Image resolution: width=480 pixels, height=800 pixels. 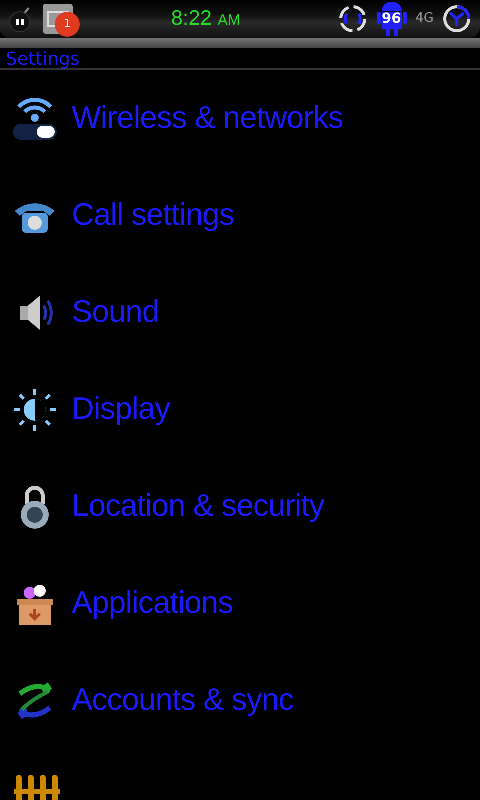 What do you see at coordinates (240, 603) in the screenshot?
I see `settings-item: Applications` at bounding box center [240, 603].